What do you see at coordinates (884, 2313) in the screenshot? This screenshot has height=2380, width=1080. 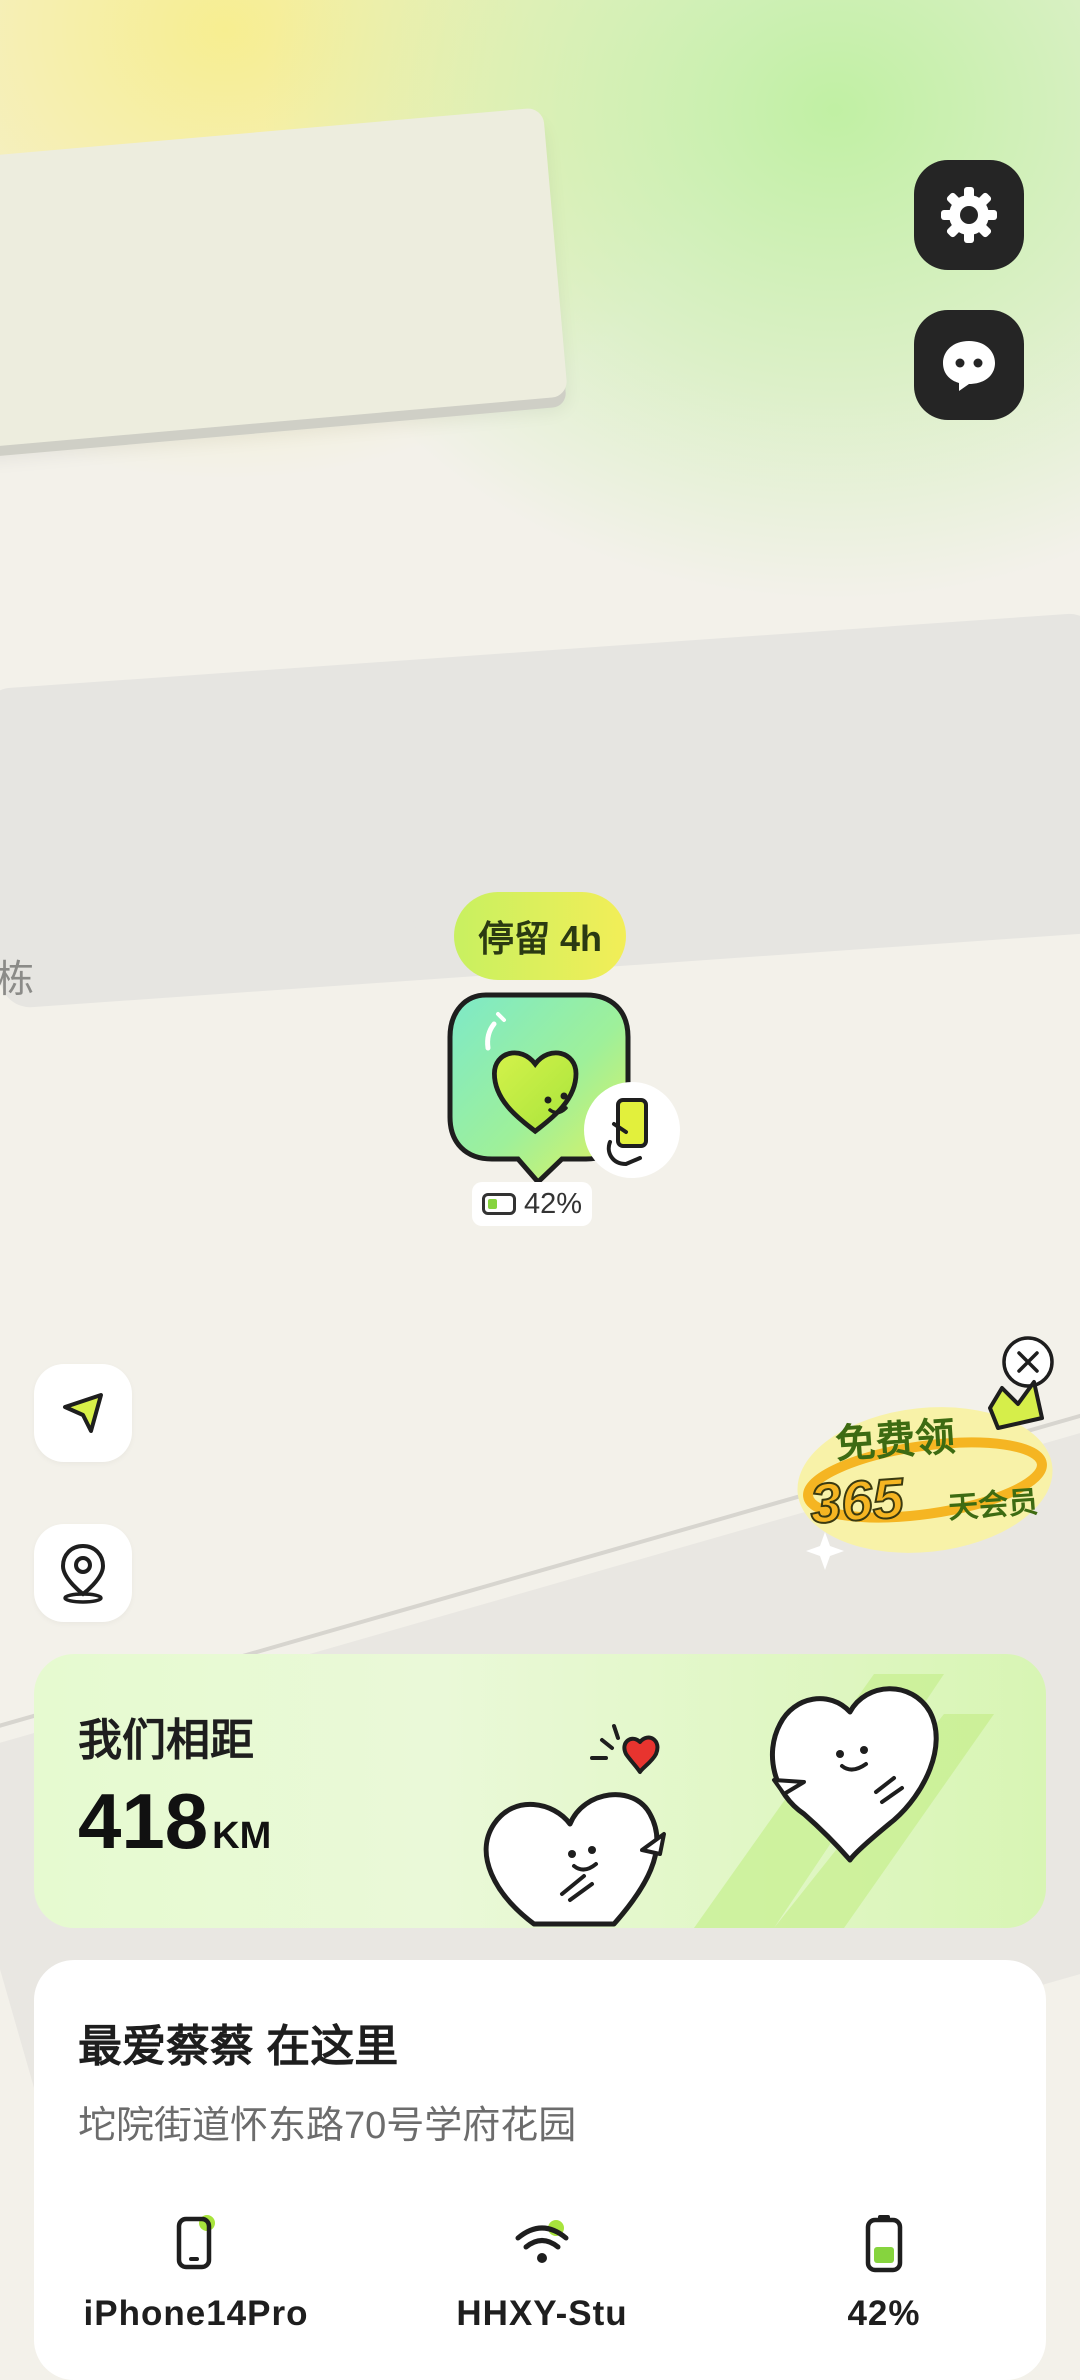 I see `battery-level: 42%` at bounding box center [884, 2313].